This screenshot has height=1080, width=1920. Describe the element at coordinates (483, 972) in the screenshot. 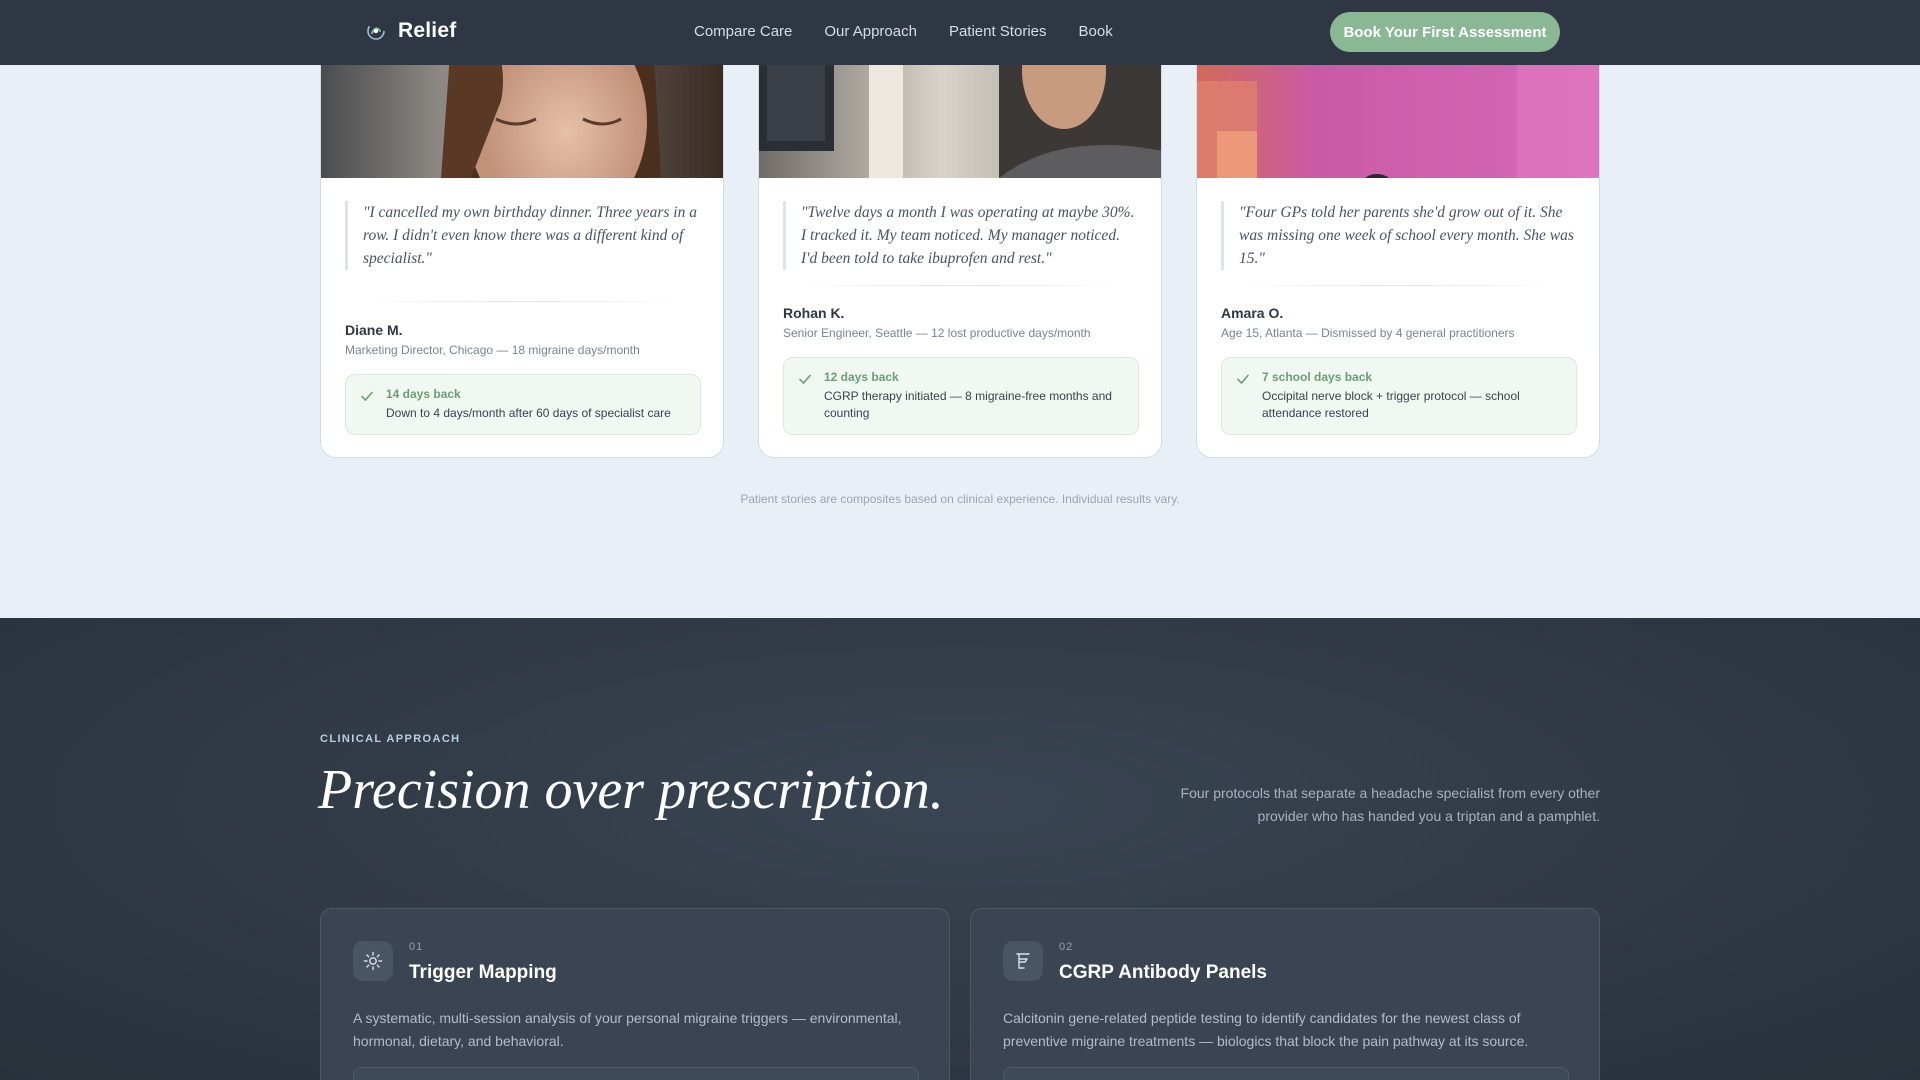

I see `protocol-title: Trigger Mapping` at that location.